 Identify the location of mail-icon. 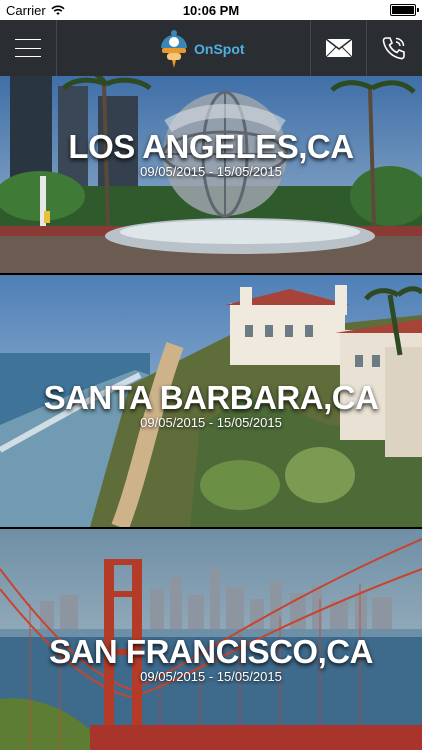
(339, 48).